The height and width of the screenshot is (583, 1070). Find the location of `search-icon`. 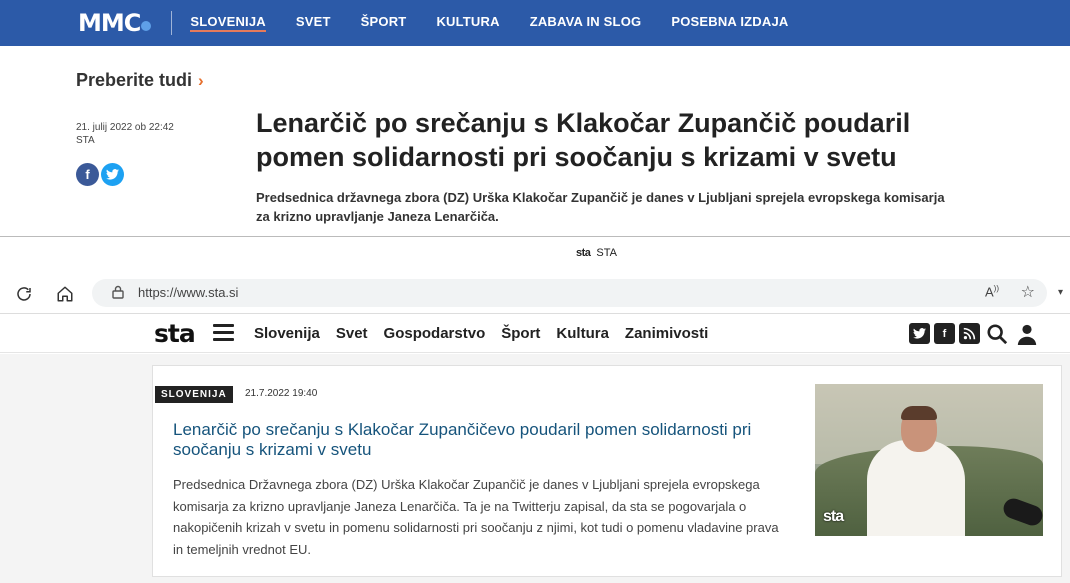

search-icon is located at coordinates (997, 333).